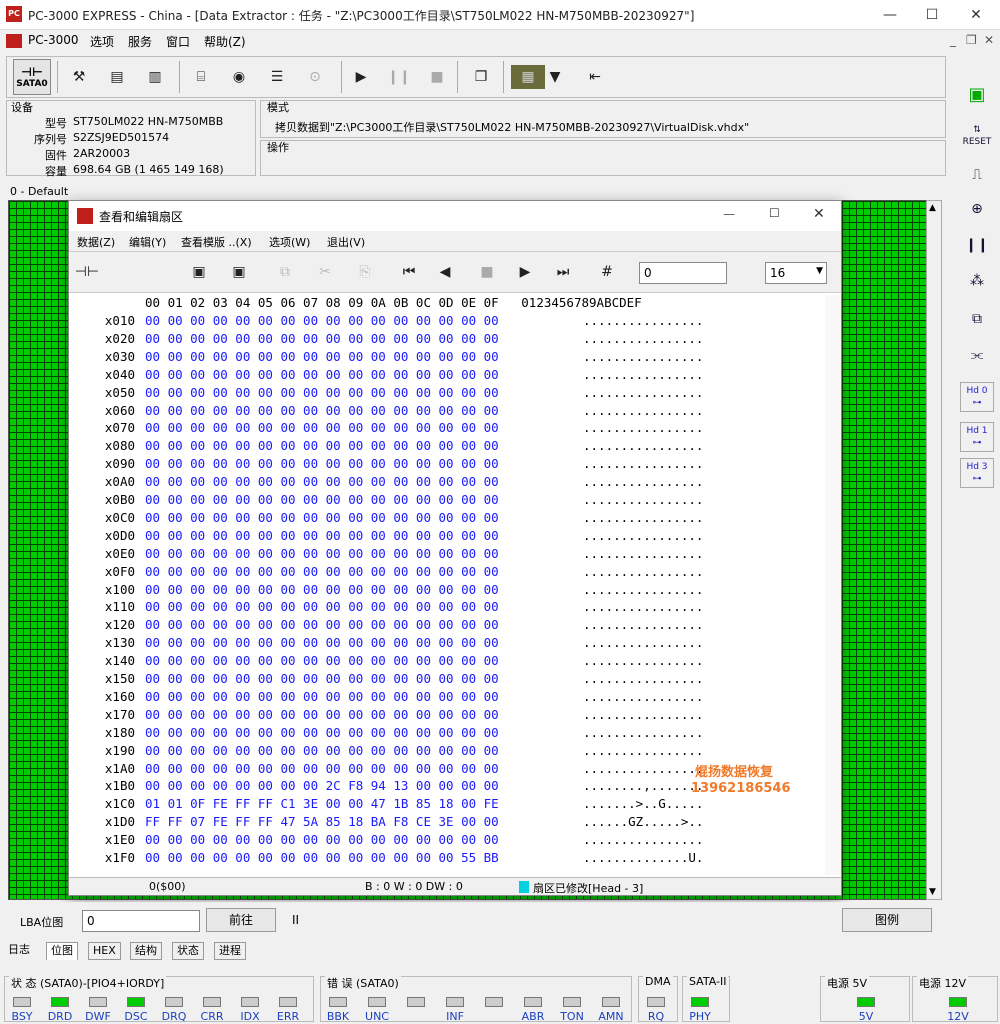  I want to click on tab-hex: HEX, so click(104, 951).